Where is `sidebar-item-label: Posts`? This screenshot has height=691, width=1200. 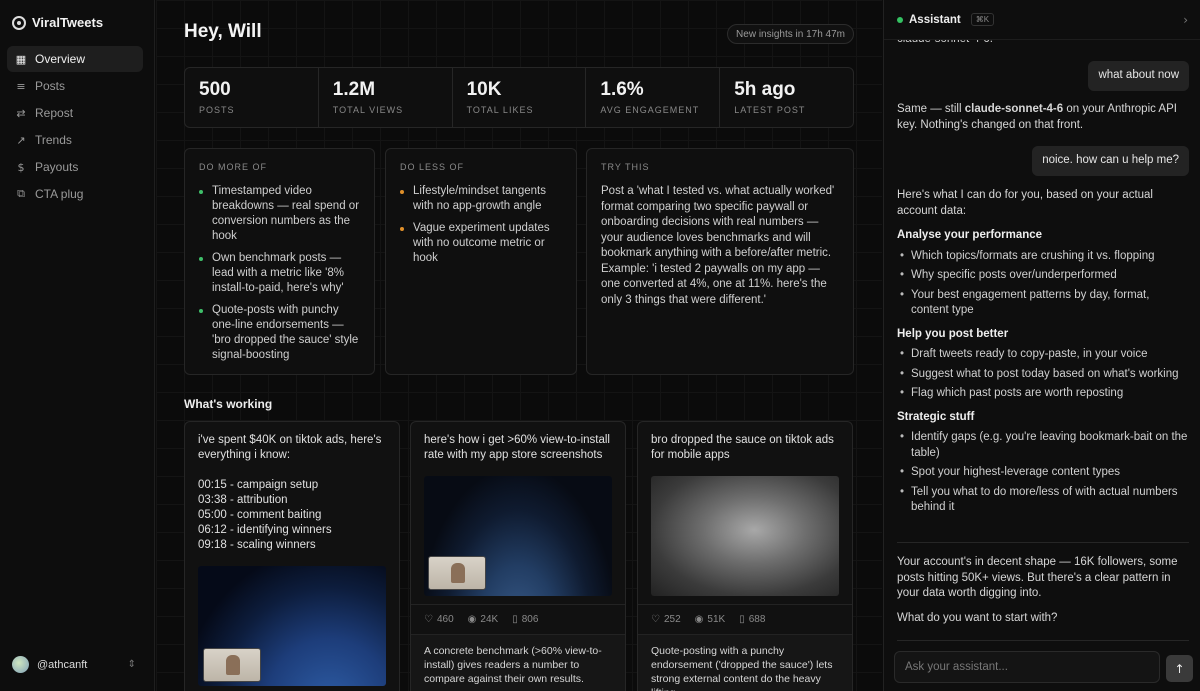 sidebar-item-label: Posts is located at coordinates (50, 86).